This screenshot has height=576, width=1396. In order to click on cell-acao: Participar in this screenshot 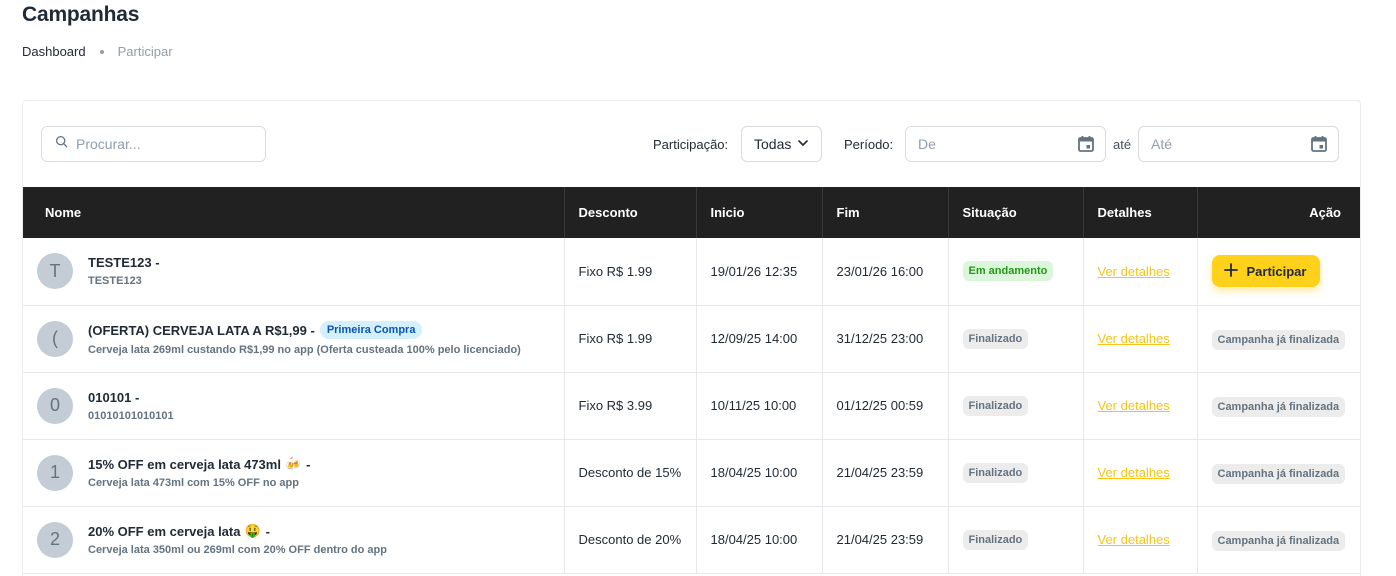, I will do `click(1278, 271)`.